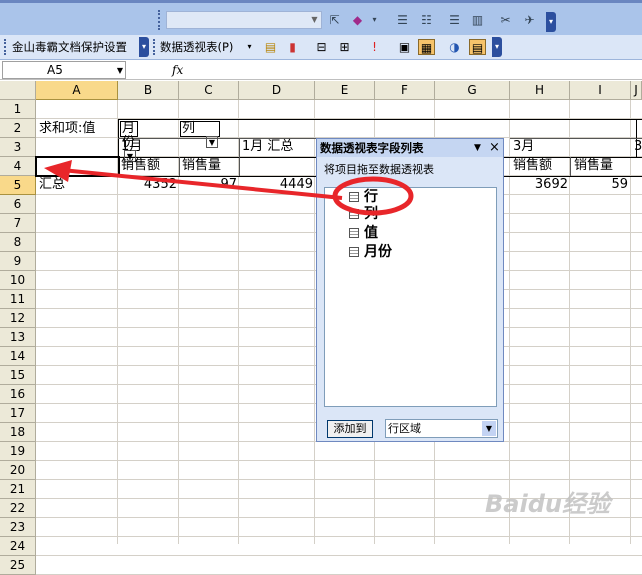 This screenshot has width=642, height=575. Describe the element at coordinates (18, 90) in the screenshot. I see `select-all-corner` at that location.